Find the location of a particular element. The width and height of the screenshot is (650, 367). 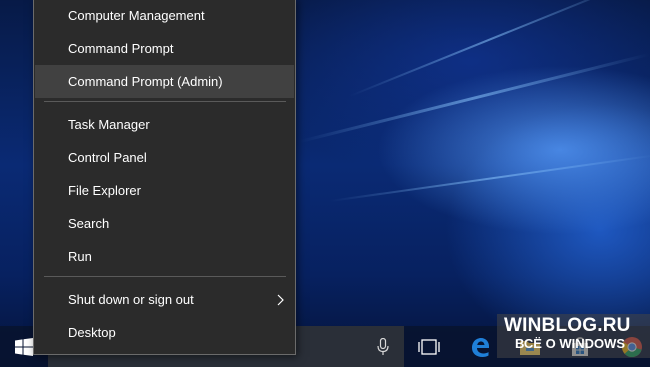

menu-item-computer-management: Computer Management is located at coordinates (164, 16).